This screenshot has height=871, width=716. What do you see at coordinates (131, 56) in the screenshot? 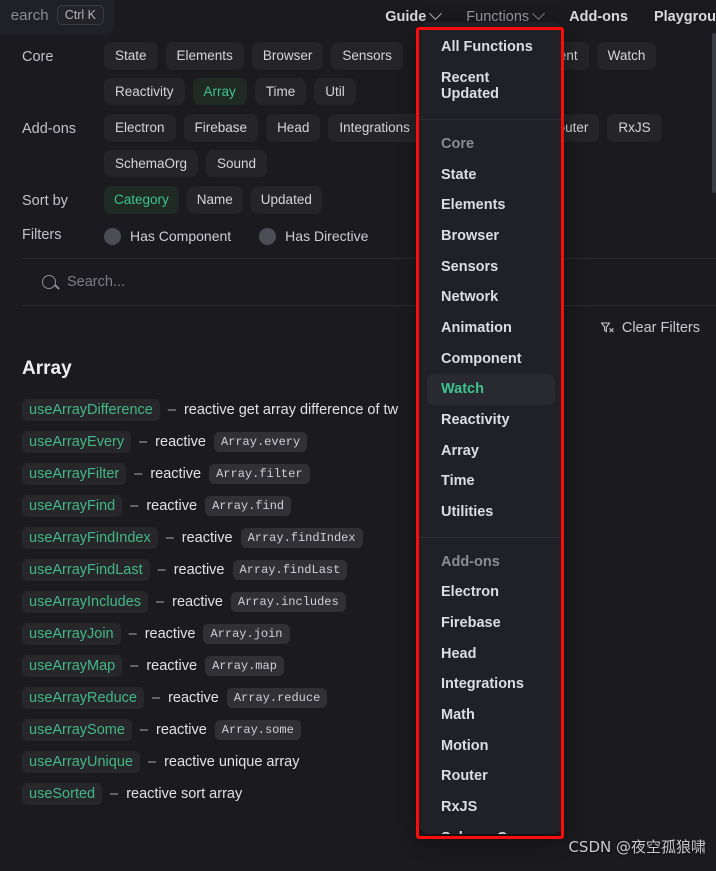
I see `chip-state: State` at bounding box center [131, 56].